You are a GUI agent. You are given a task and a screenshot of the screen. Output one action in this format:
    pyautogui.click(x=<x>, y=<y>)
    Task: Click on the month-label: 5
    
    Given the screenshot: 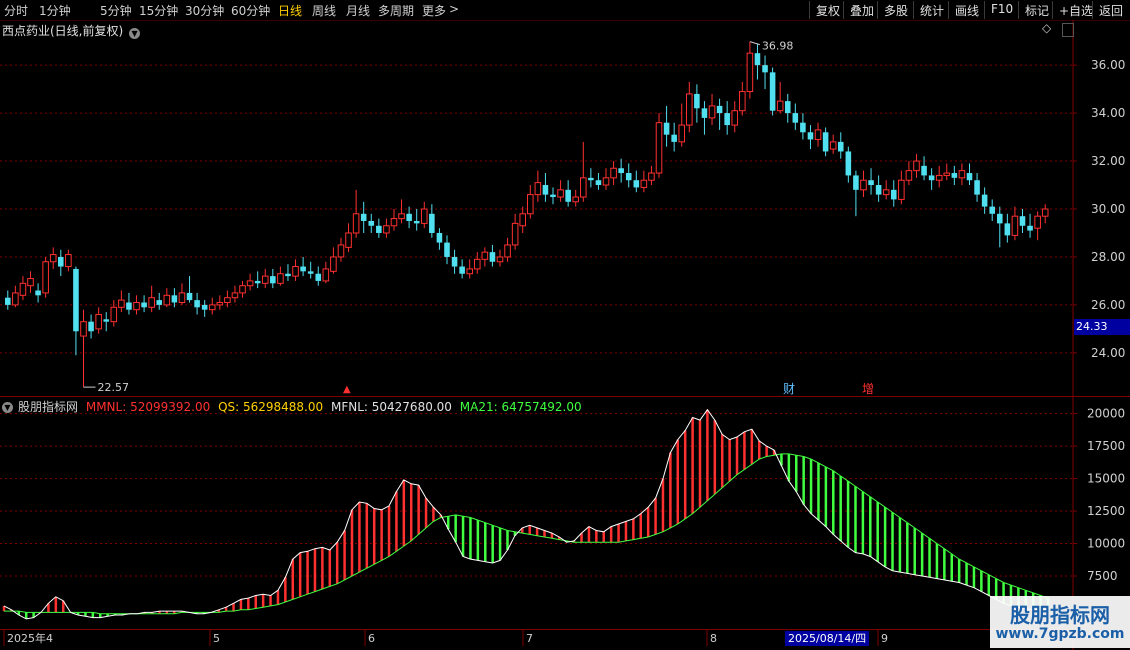 What is the action you would take?
    pyautogui.click(x=216, y=638)
    